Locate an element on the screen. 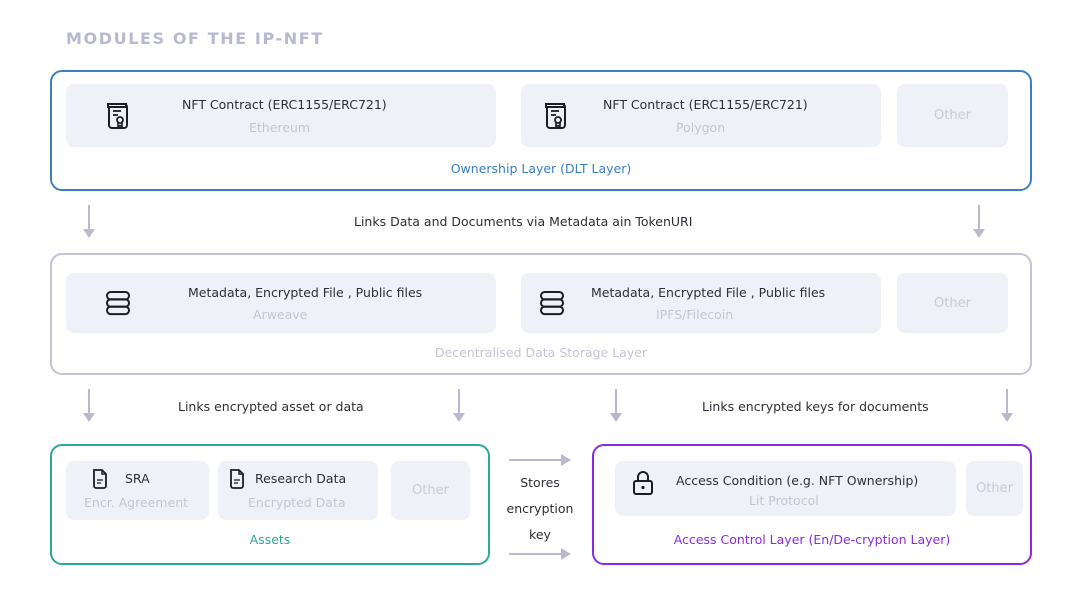 This screenshot has width=1080, height=601. card-subtitle: Encr. Agreement is located at coordinates (136, 502).